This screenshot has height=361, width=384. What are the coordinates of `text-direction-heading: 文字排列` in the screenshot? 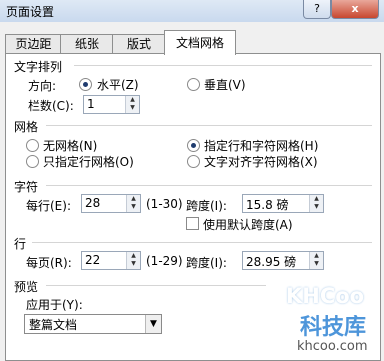 It's located at (38, 67).